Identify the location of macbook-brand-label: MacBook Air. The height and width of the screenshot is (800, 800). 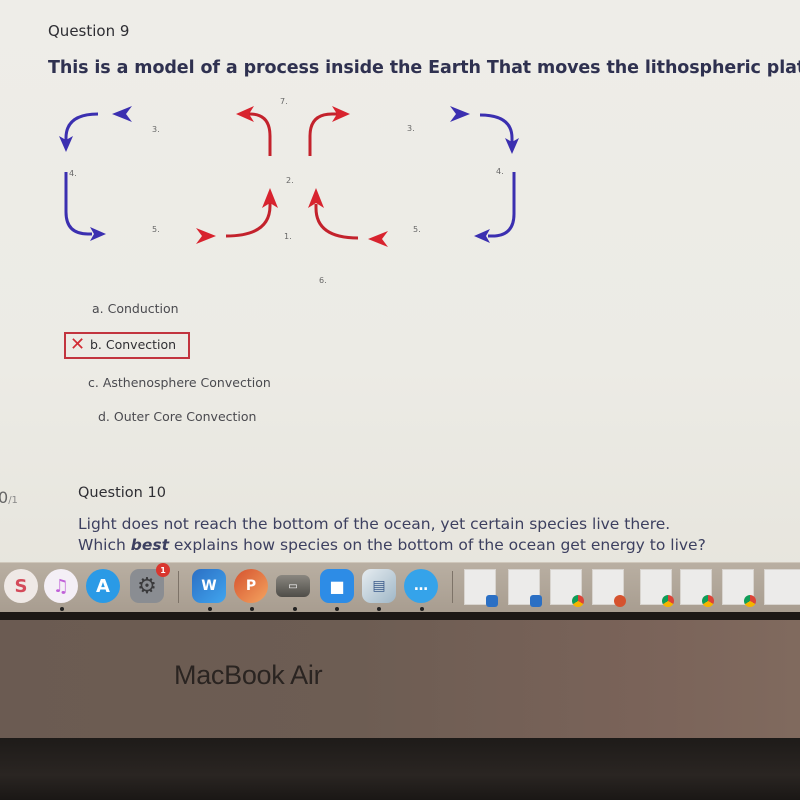
(248, 675).